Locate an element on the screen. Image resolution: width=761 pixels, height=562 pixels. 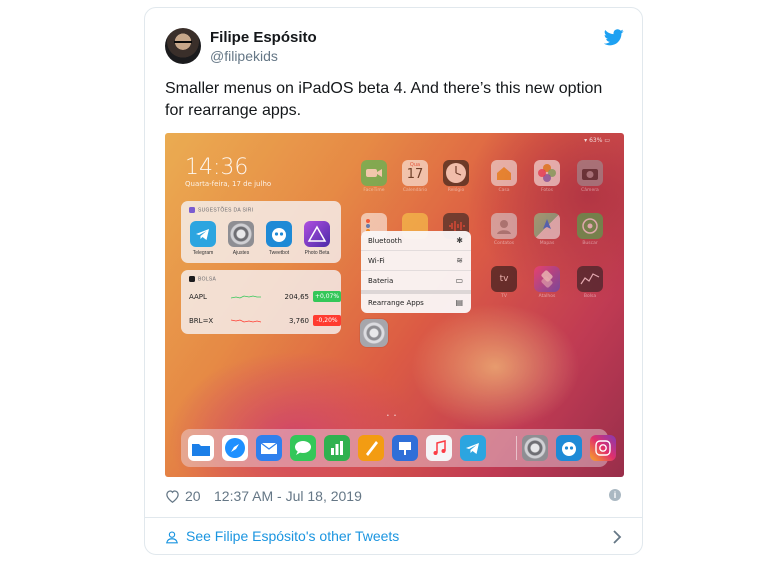
heart-icon is located at coordinates (172, 496).